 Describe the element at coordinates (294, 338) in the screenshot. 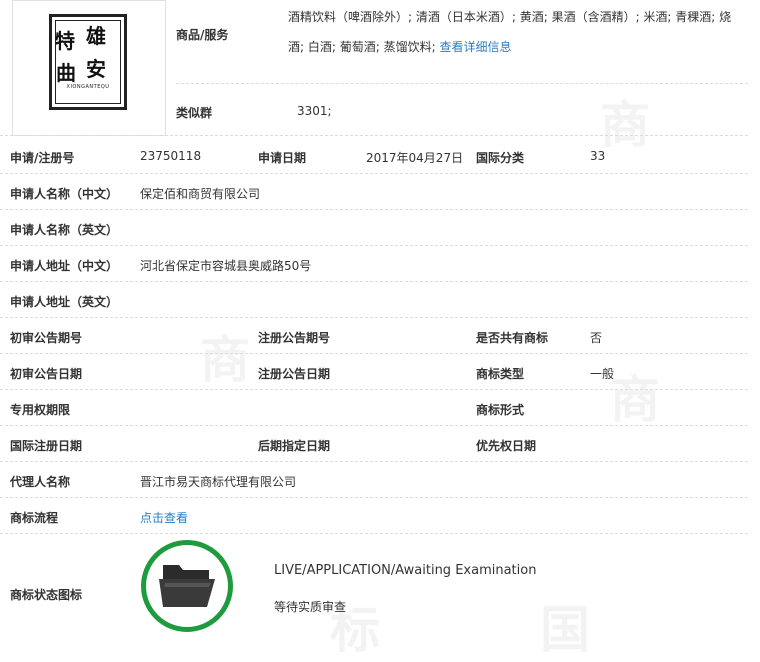

I see `reg-pub-no-label: 注册公告期号` at that location.